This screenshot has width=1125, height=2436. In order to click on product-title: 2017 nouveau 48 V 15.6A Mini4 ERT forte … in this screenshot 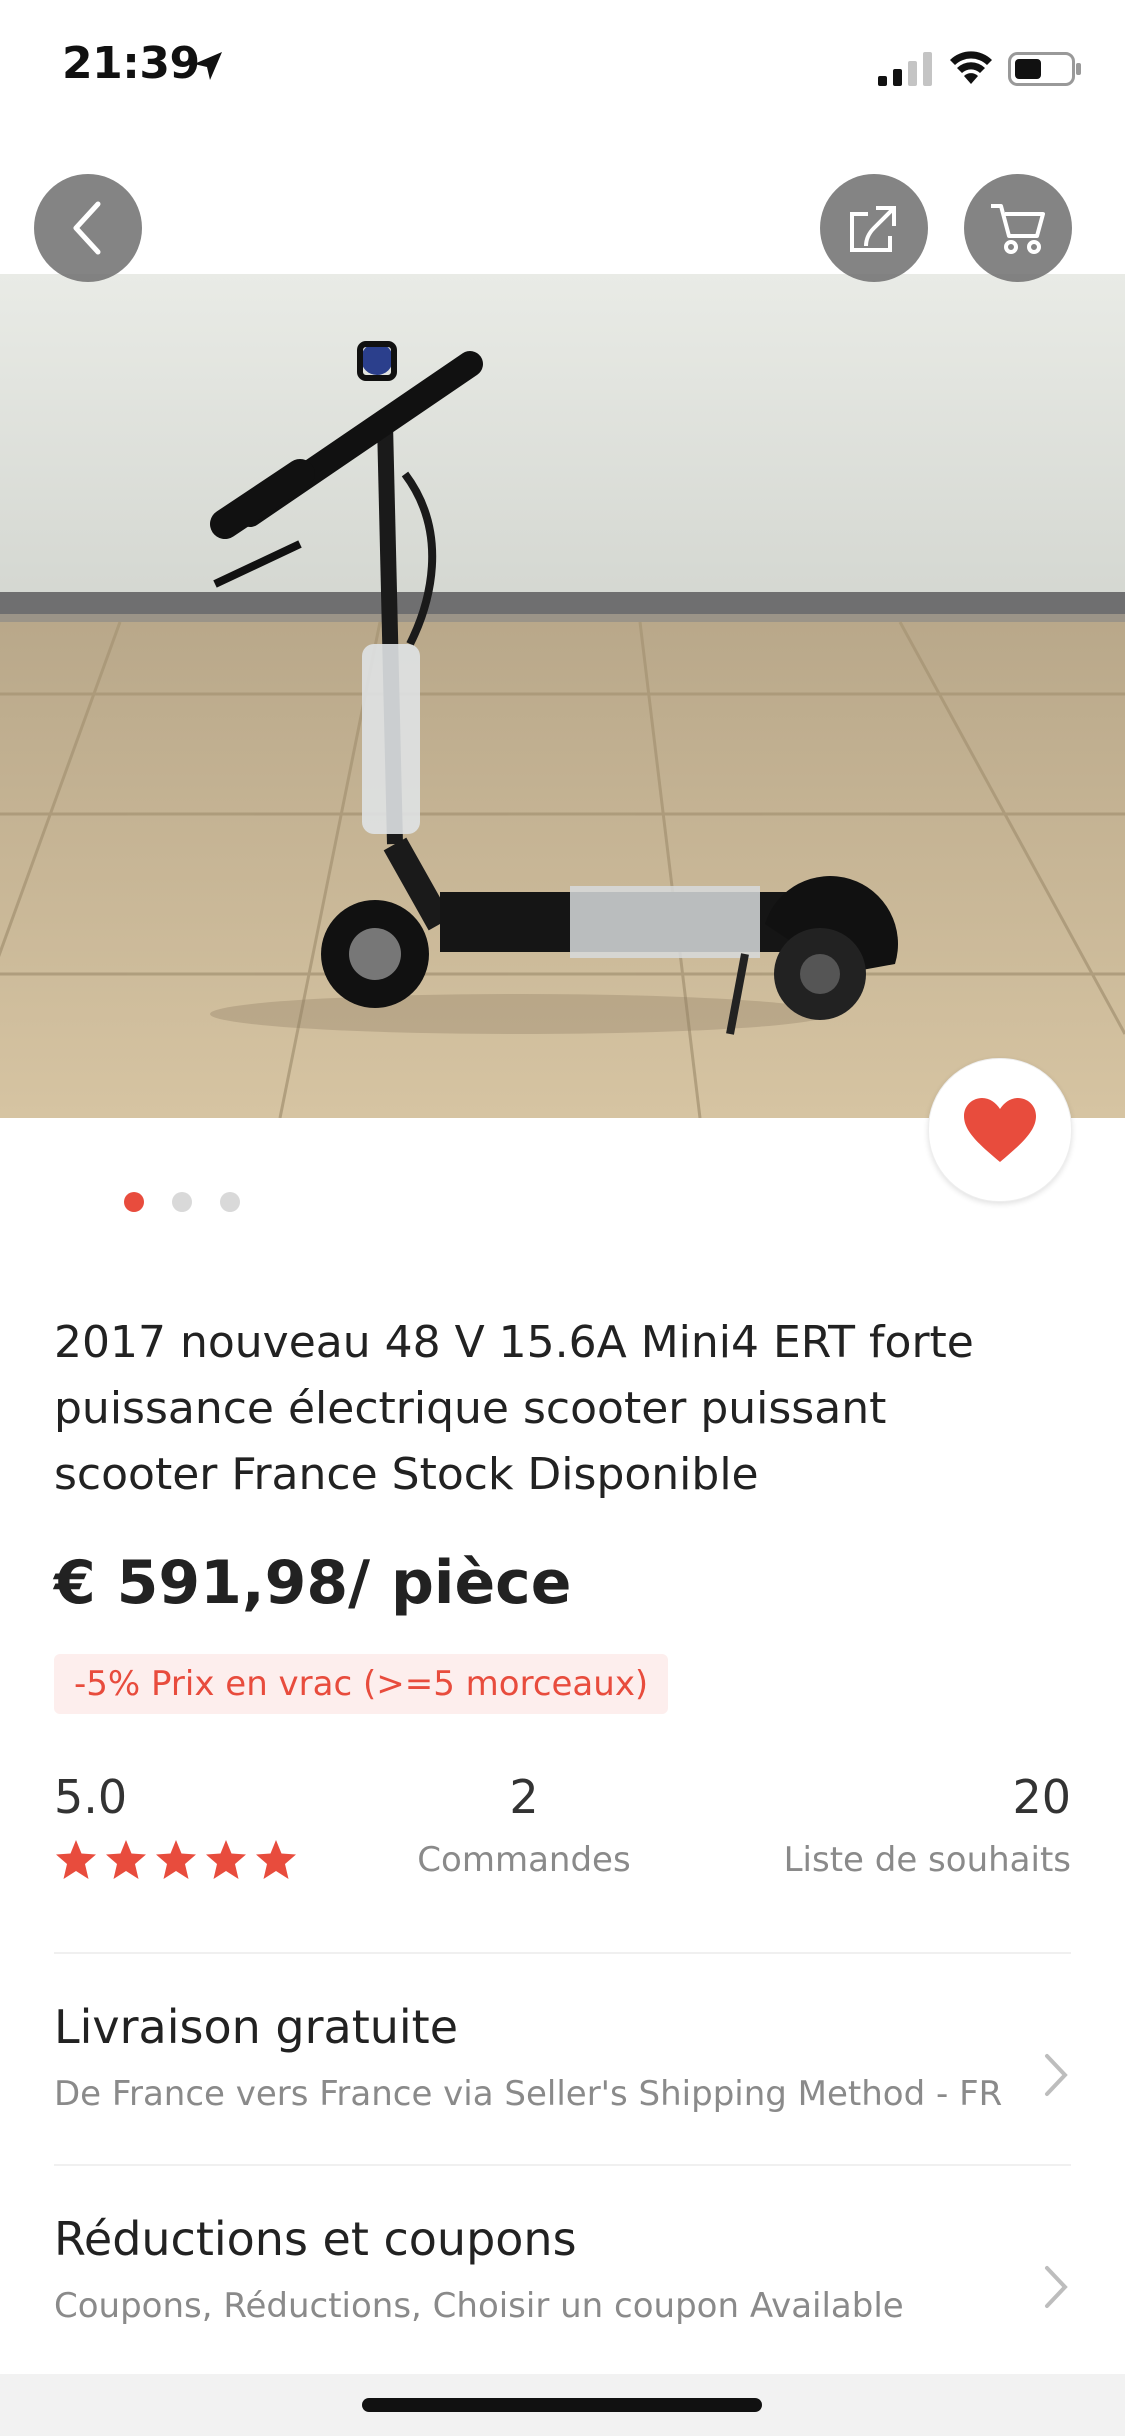, I will do `click(514, 1408)`.